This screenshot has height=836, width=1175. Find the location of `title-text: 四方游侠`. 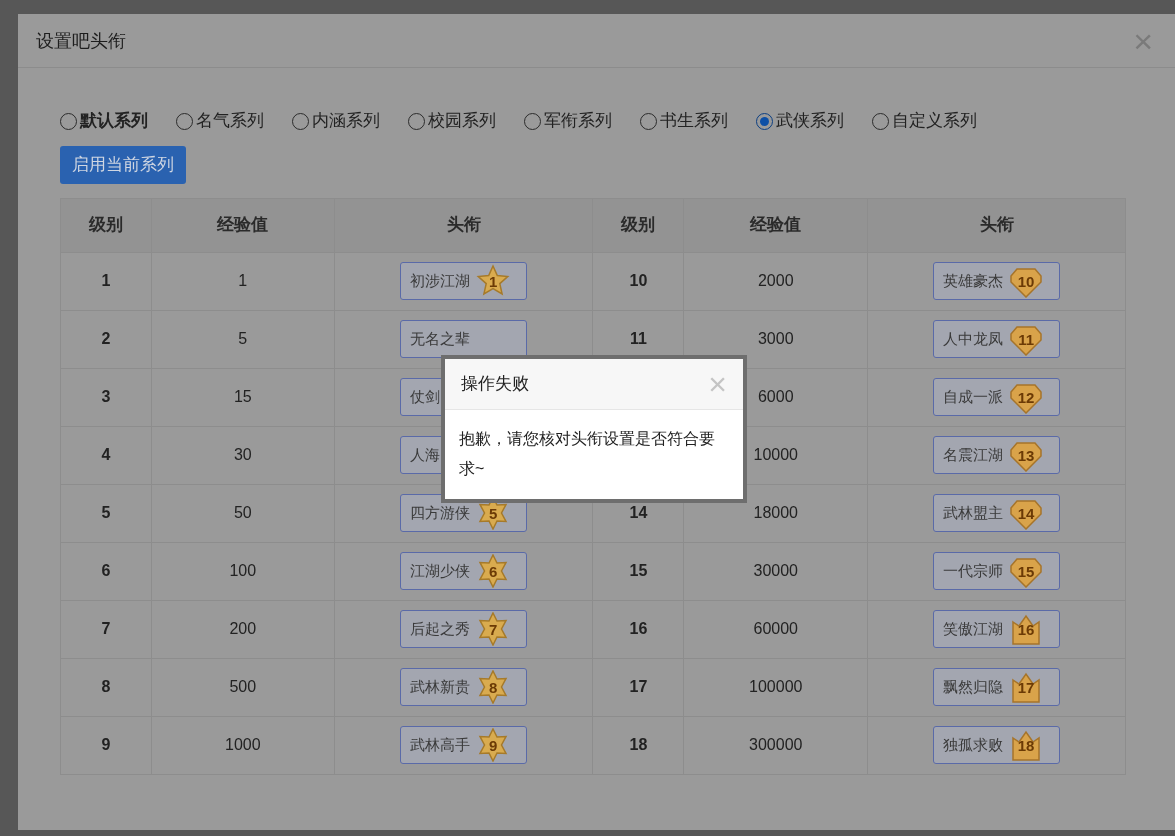

title-text: 四方游侠 is located at coordinates (440, 513).